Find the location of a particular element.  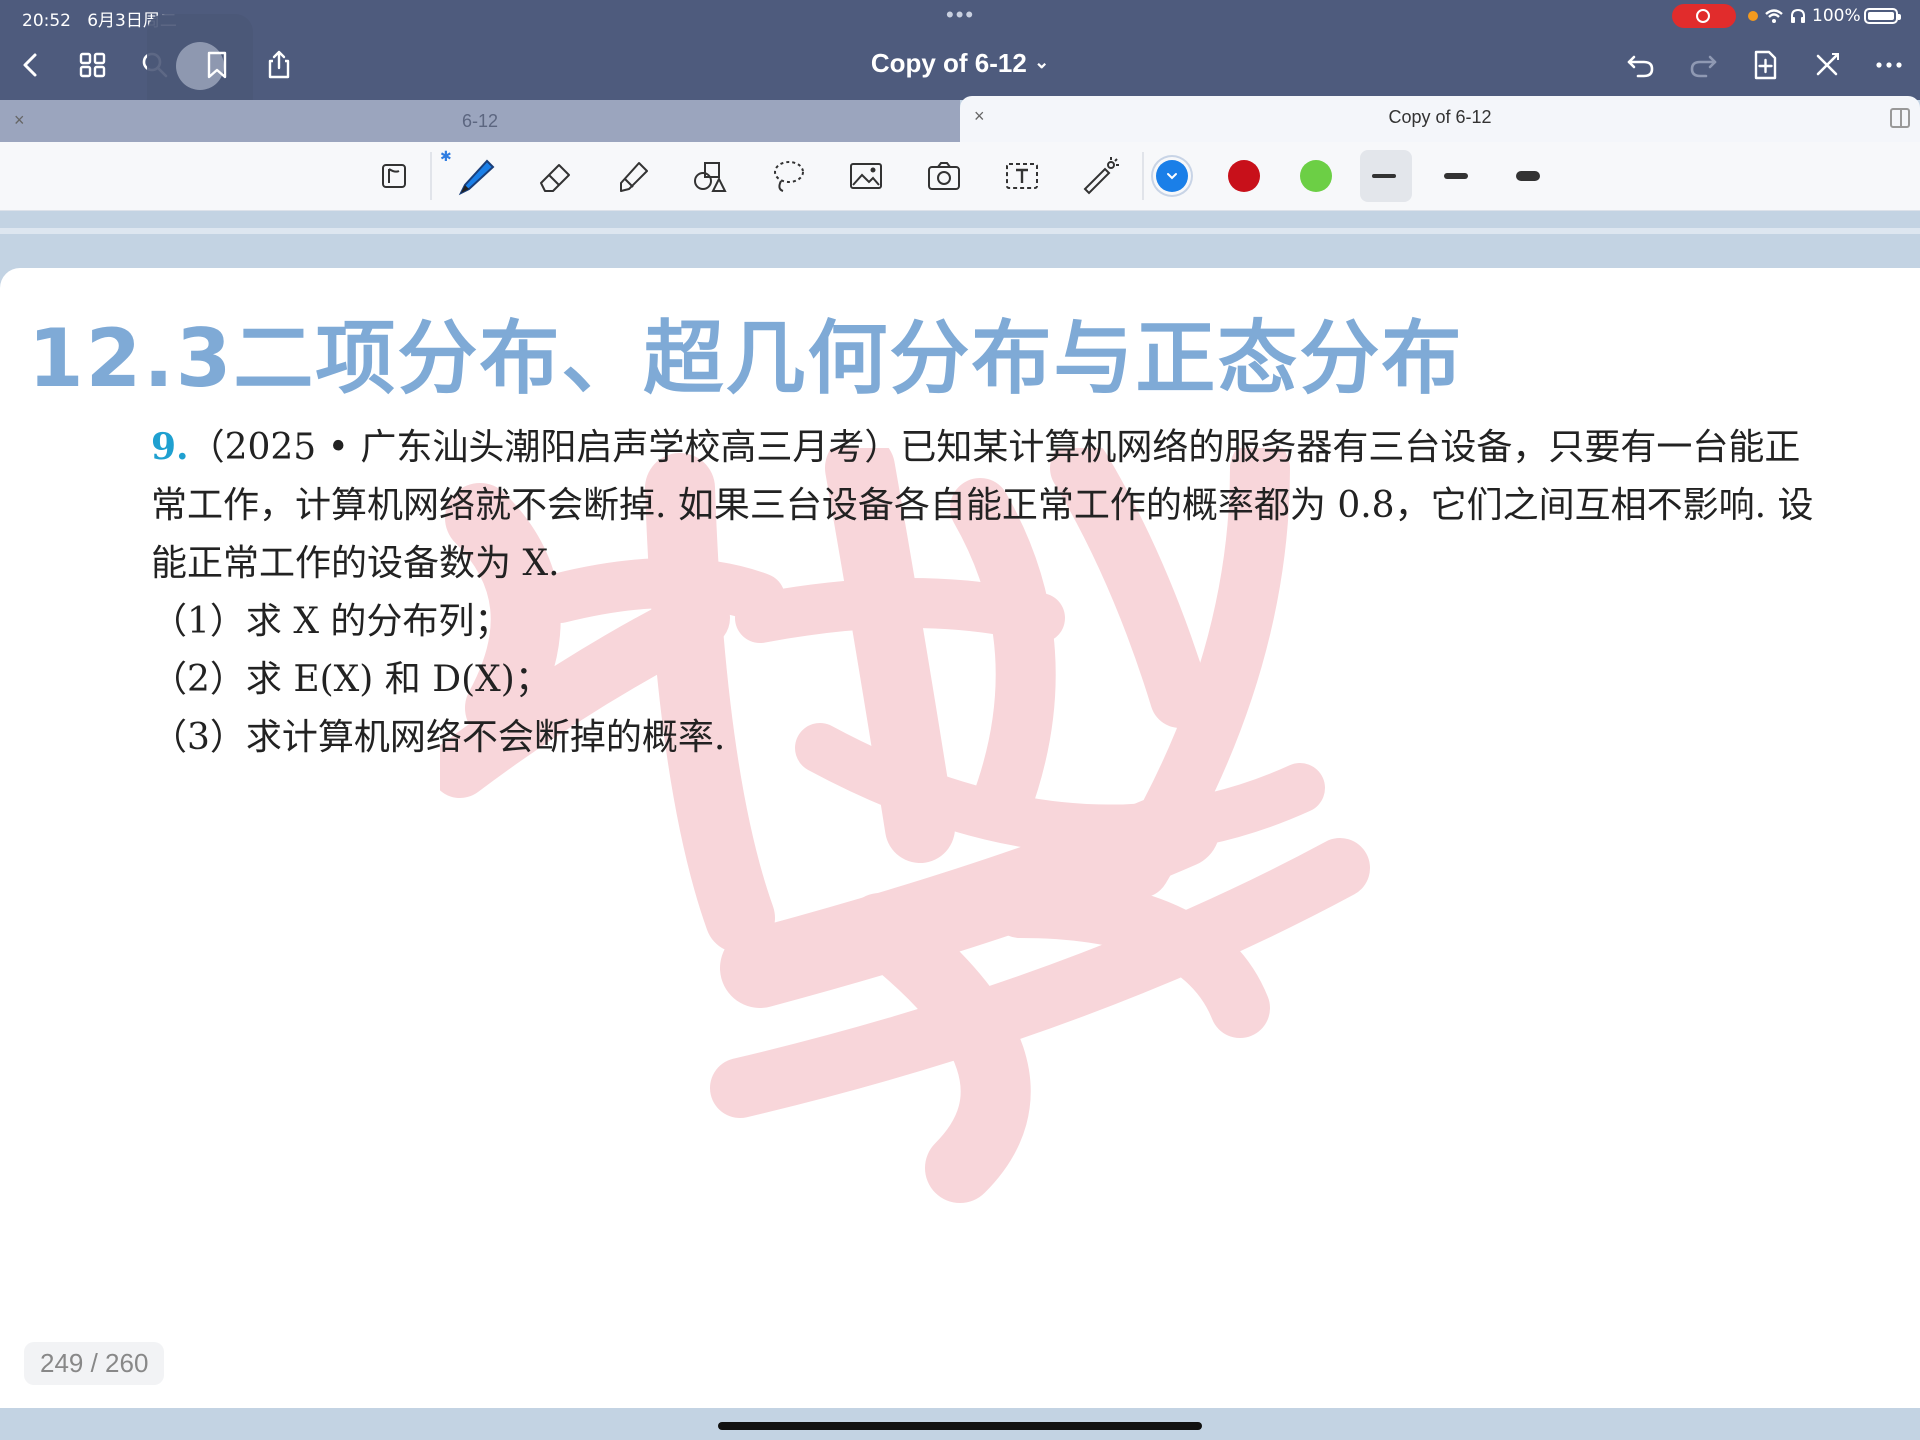

image-icon is located at coordinates (866, 176).